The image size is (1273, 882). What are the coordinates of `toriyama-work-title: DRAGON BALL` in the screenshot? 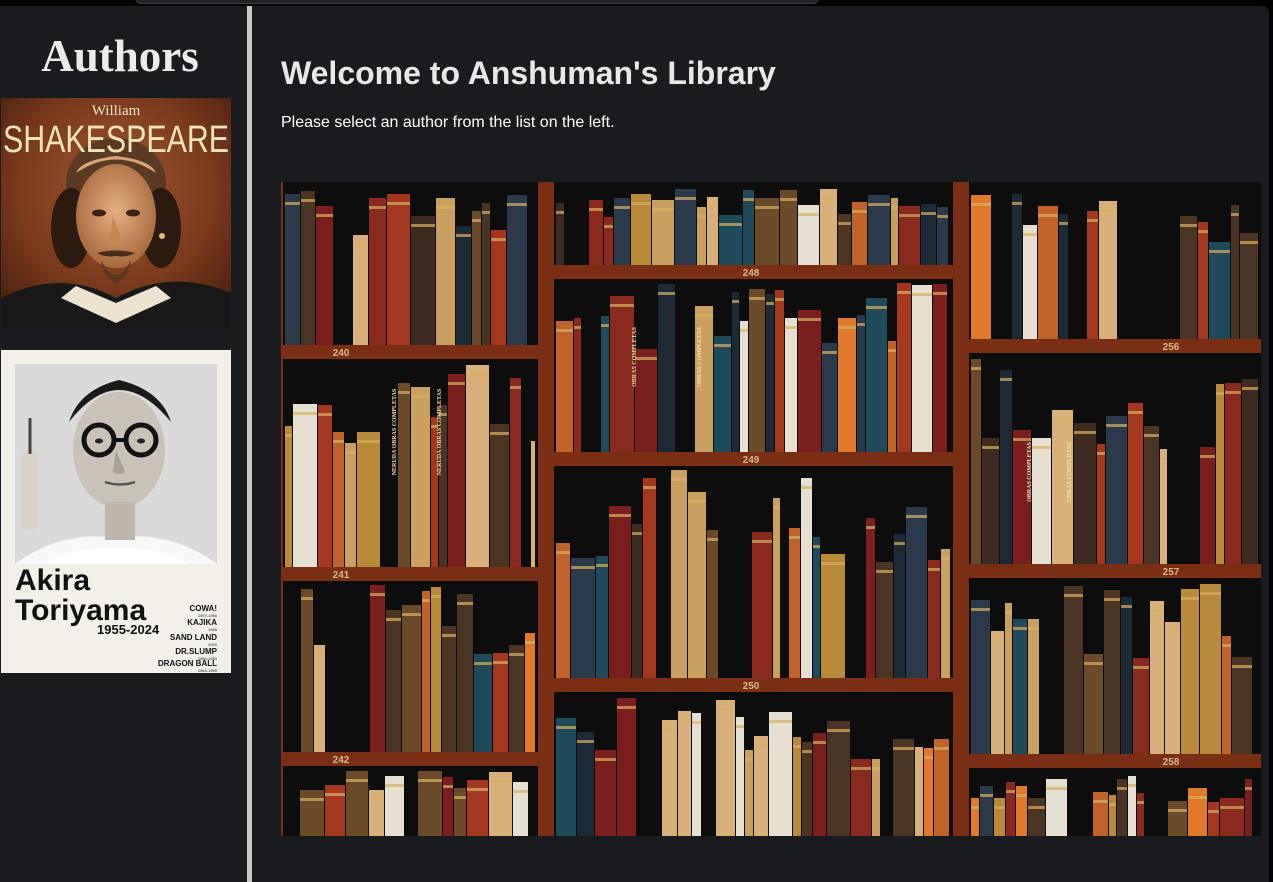 It's located at (187, 663).